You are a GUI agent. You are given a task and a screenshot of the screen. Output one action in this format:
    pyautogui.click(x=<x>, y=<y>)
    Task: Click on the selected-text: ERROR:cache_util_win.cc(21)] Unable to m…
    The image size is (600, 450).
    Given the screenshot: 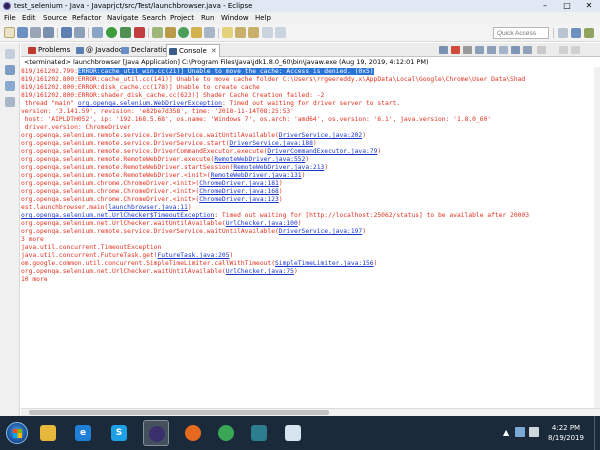 What is the action you would take?
    pyautogui.click(x=225, y=71)
    